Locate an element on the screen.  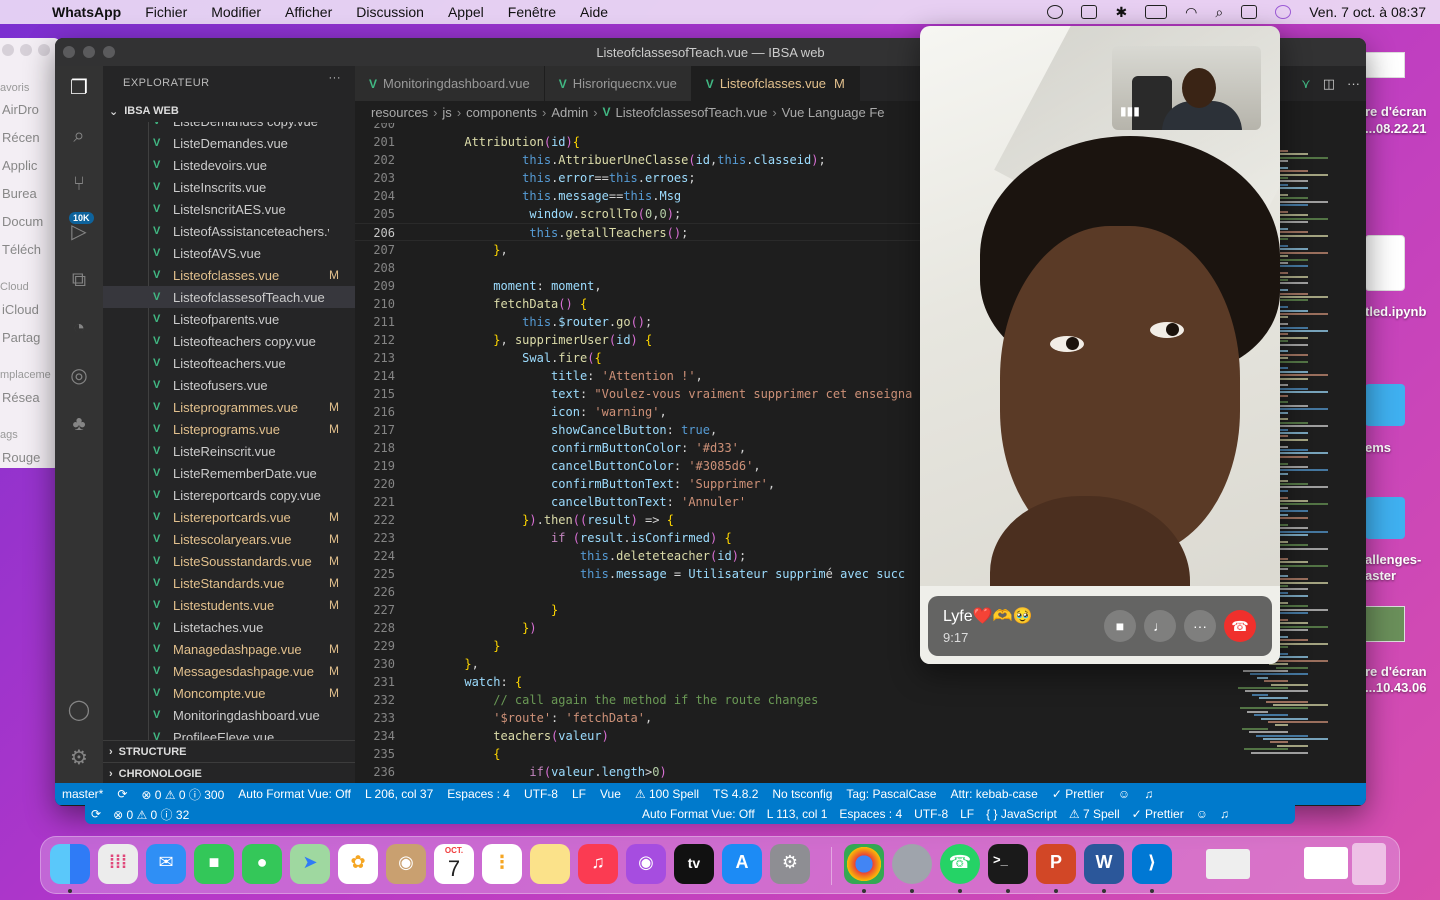
git-graph-icon: ◔ is located at coordinates (79, 328).